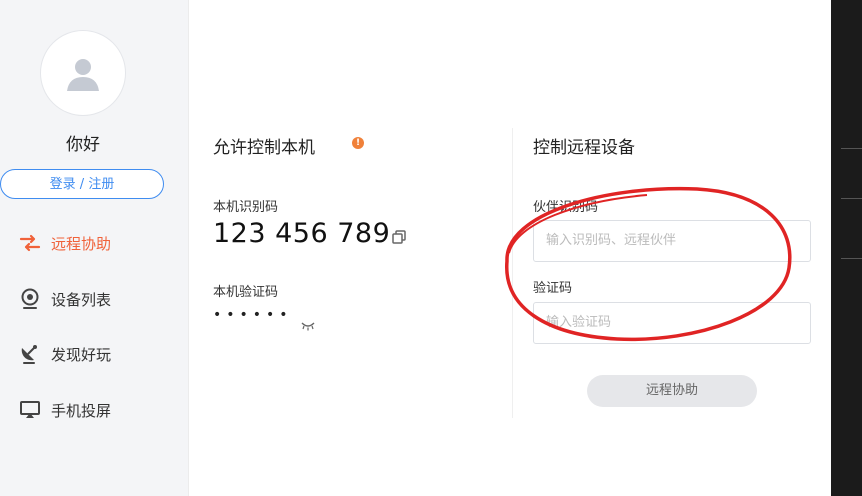  What do you see at coordinates (264, 148) in the screenshot?
I see `allow-control-title: 允许控制本机` at bounding box center [264, 148].